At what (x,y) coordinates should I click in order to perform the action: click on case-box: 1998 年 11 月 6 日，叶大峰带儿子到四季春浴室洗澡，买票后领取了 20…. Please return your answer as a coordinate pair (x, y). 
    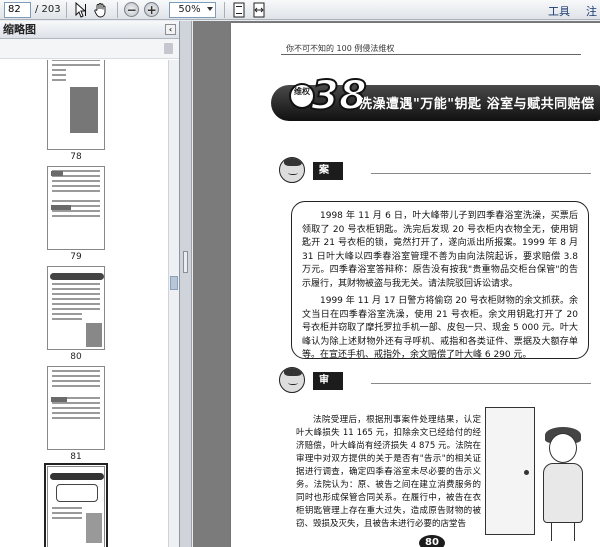
    Looking at the image, I should click on (440, 280).